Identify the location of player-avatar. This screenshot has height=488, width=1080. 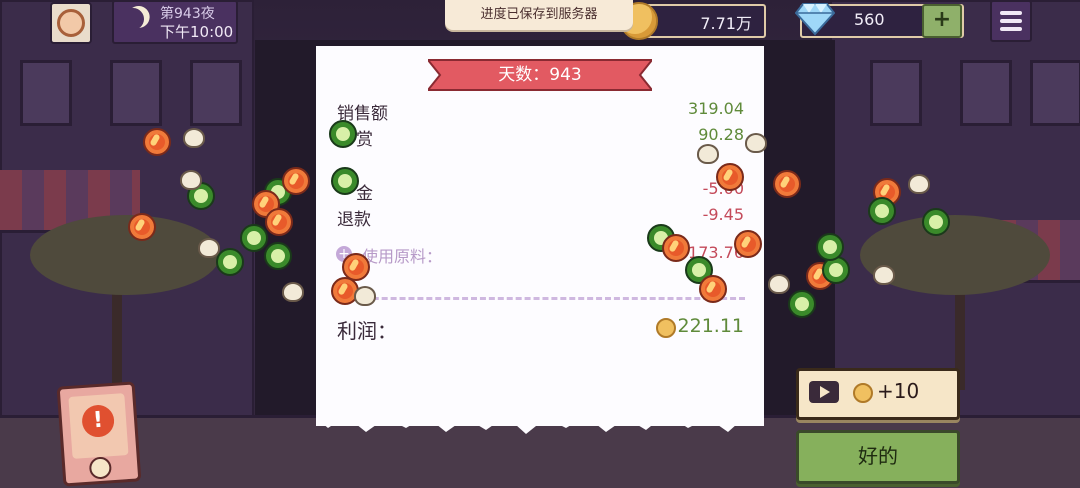
(71, 23).